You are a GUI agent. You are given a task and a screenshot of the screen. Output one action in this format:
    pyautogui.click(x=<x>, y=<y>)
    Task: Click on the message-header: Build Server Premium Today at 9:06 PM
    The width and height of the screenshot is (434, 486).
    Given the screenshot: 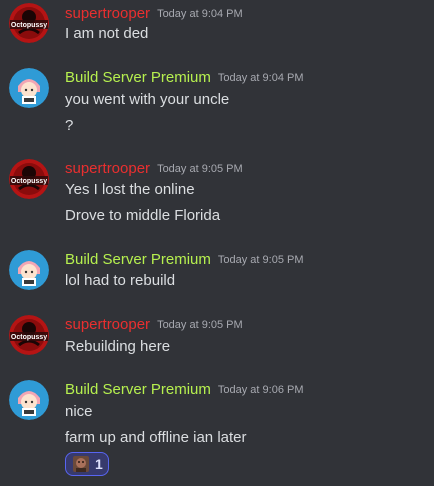 What is the action you would take?
    pyautogui.click(x=184, y=390)
    